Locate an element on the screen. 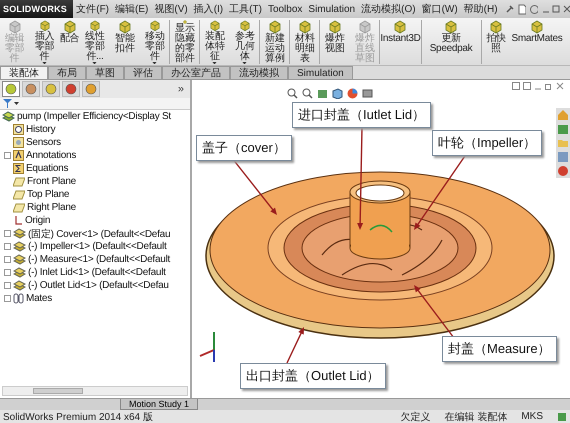  command-tab: 办公室产品 is located at coordinates (196, 72).